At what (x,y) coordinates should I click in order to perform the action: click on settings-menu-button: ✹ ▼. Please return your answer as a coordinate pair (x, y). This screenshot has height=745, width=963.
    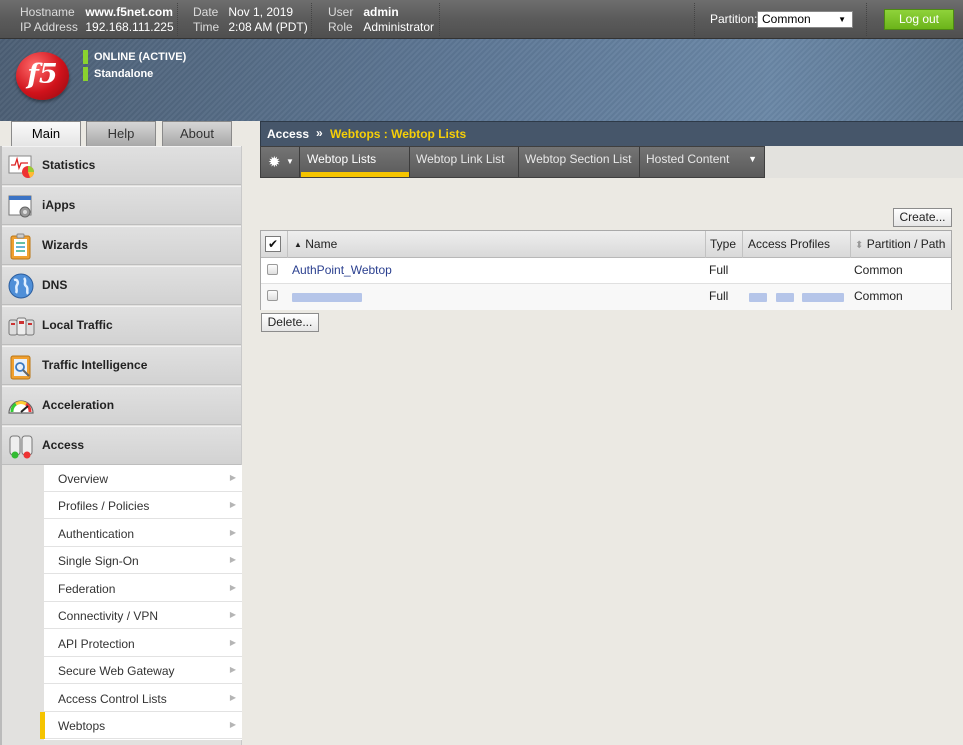
    Looking at the image, I should click on (280, 162).